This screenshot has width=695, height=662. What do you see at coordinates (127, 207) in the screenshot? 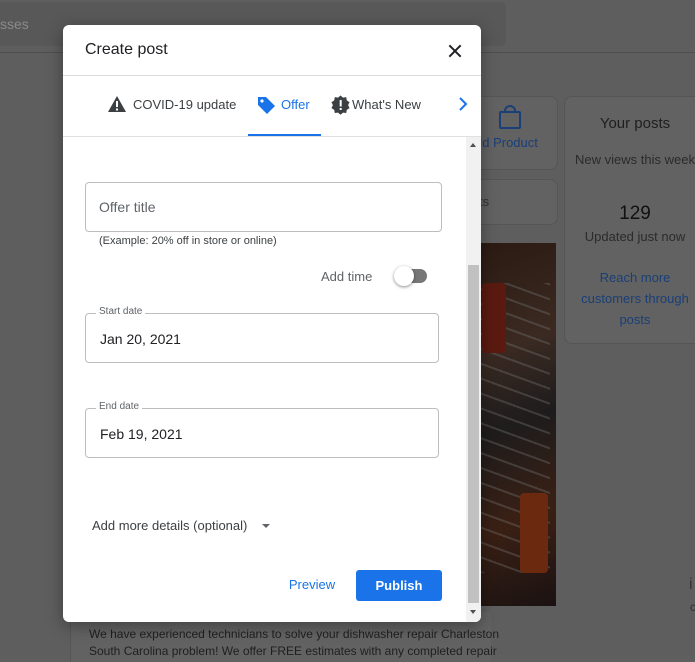
I see `offer-title-placeholder: Offer title` at bounding box center [127, 207].